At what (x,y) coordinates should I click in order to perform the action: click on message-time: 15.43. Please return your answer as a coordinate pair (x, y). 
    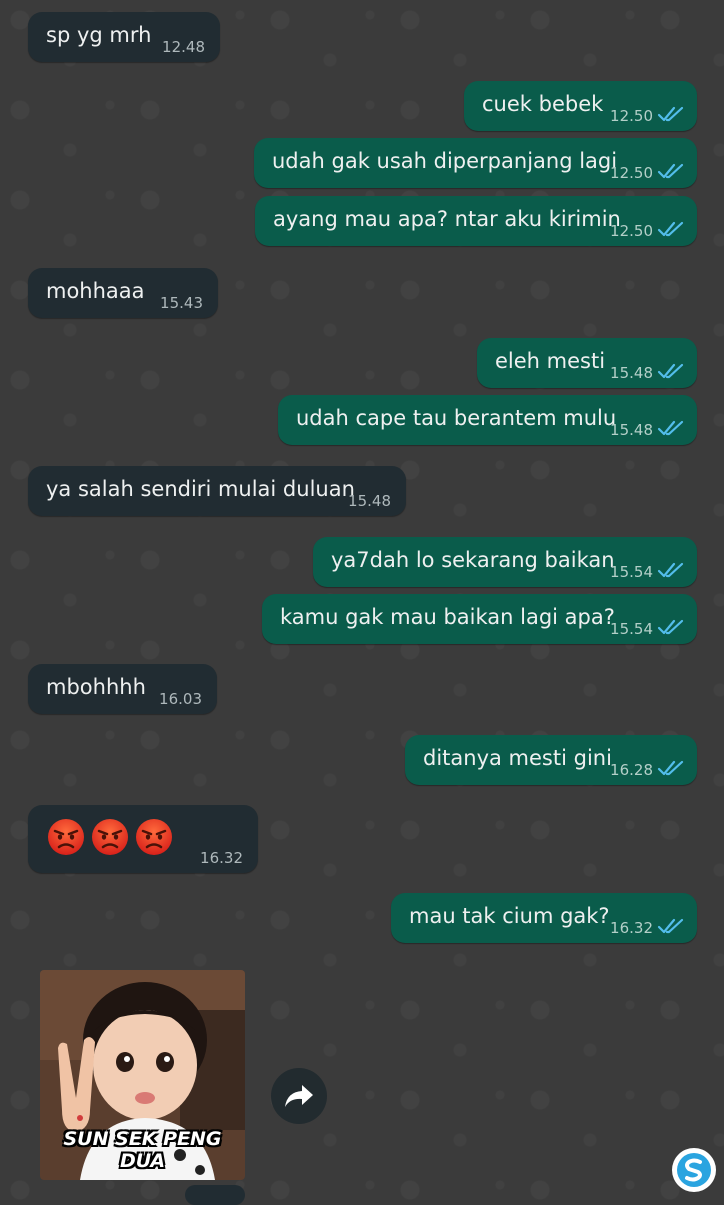
    Looking at the image, I should click on (181, 303).